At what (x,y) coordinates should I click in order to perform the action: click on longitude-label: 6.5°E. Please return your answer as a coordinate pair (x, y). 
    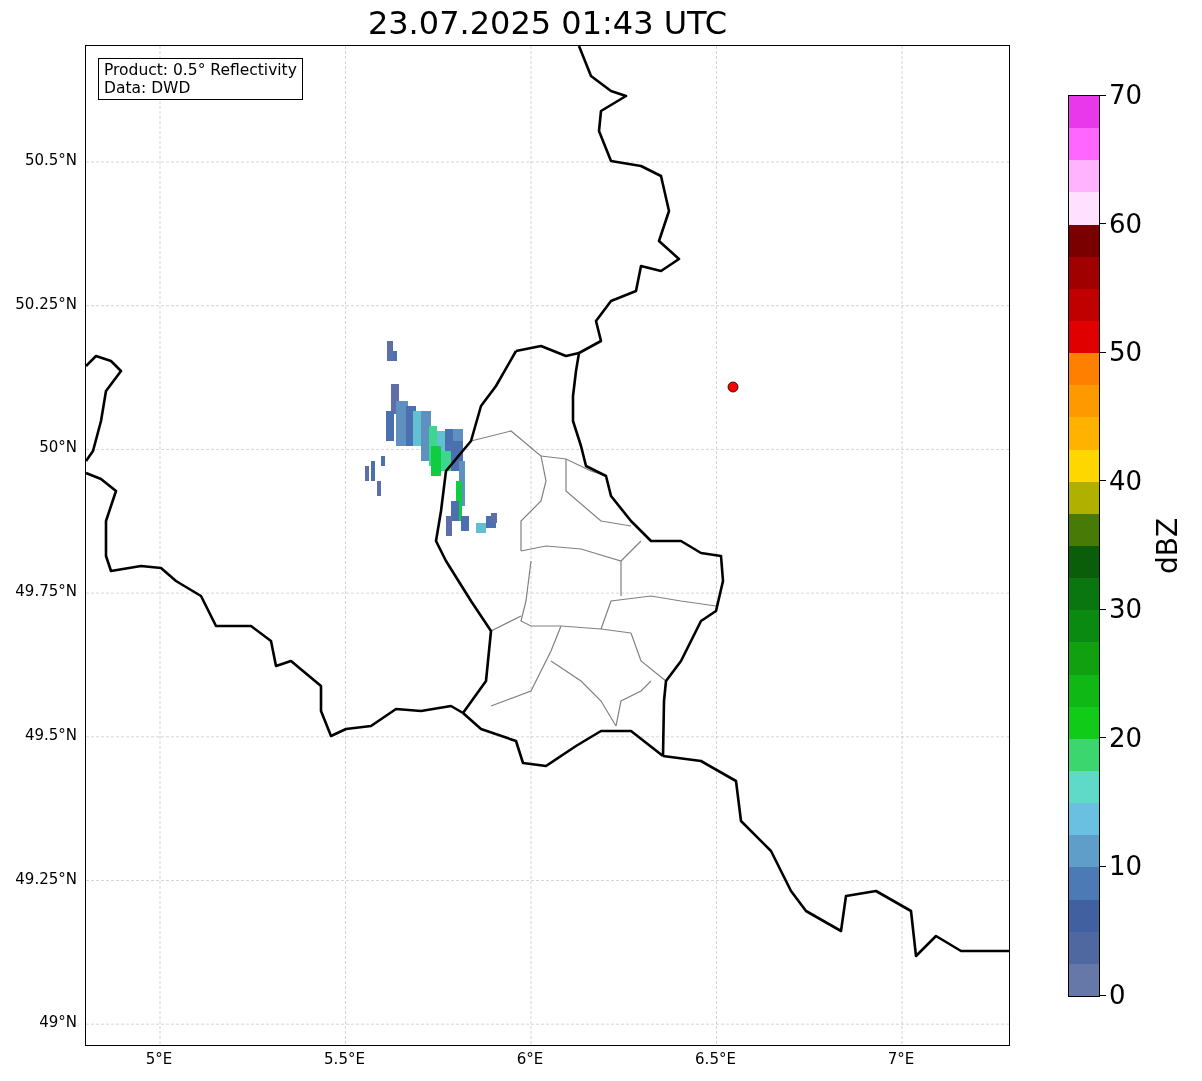
    Looking at the image, I should click on (715, 1059).